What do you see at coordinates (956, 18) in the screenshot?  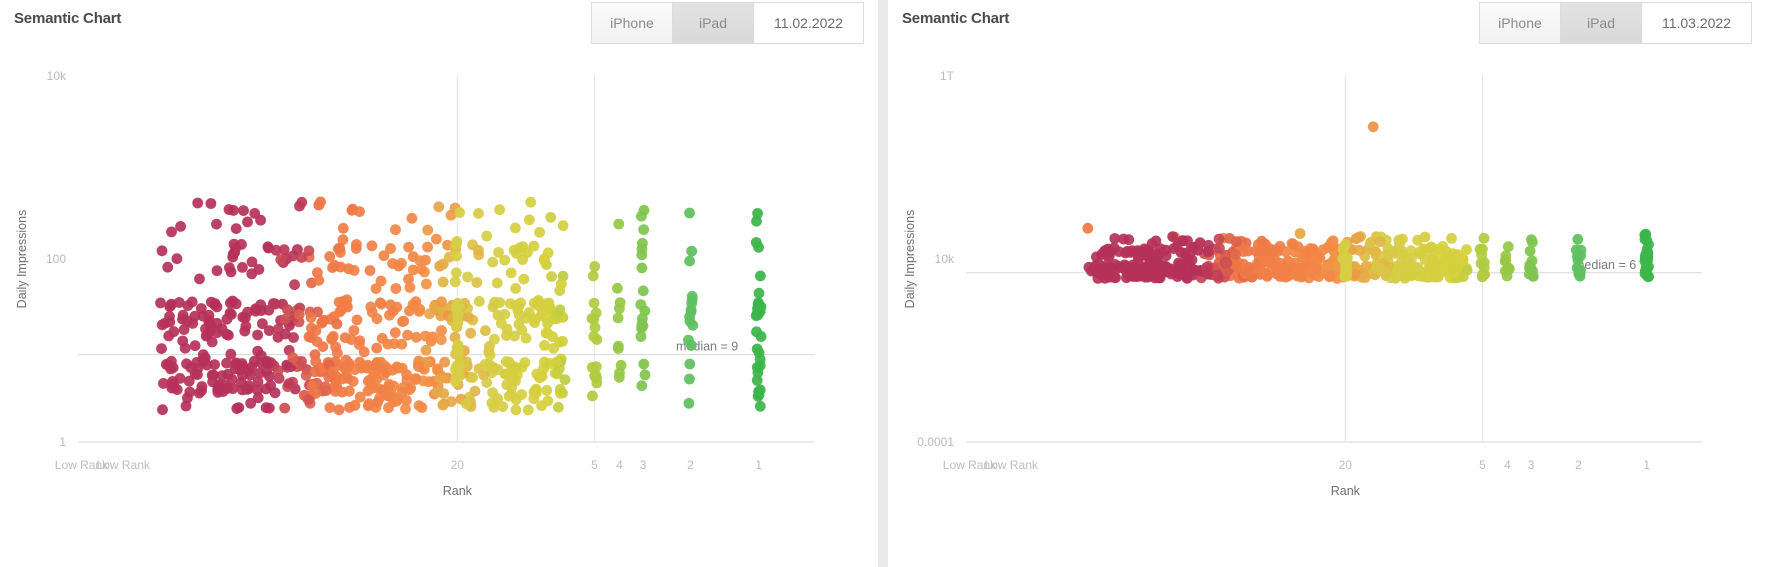 I see `page-title-2: Semantic Chart` at bounding box center [956, 18].